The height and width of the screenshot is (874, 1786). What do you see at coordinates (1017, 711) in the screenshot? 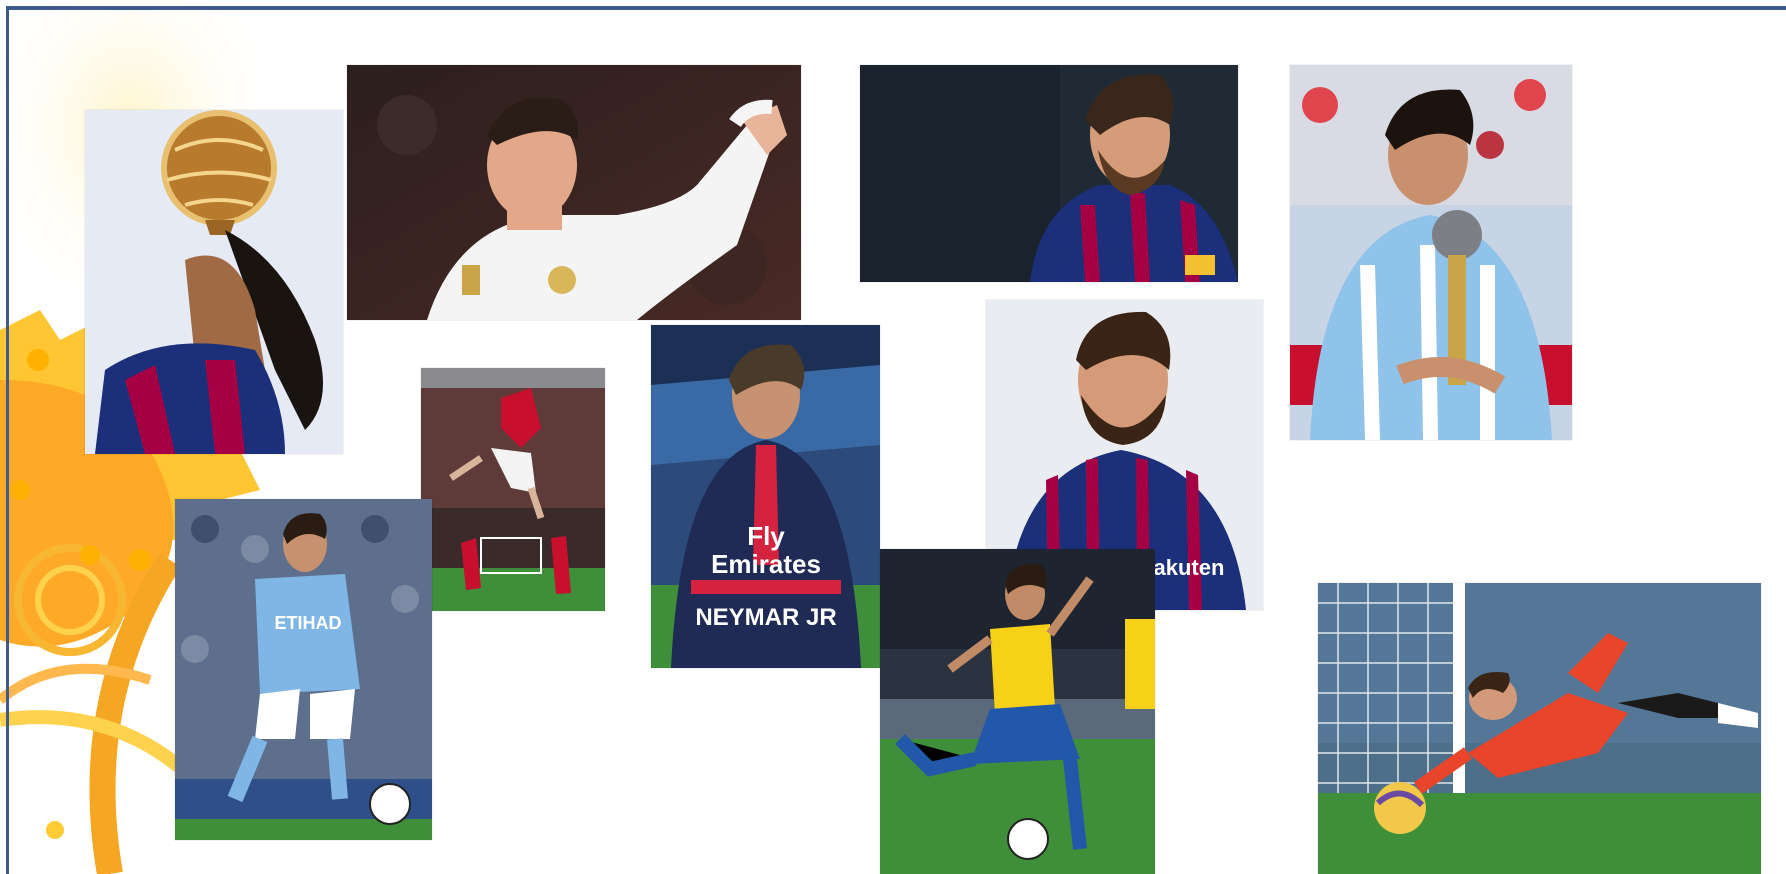
I see `kaka-striking-photo` at bounding box center [1017, 711].